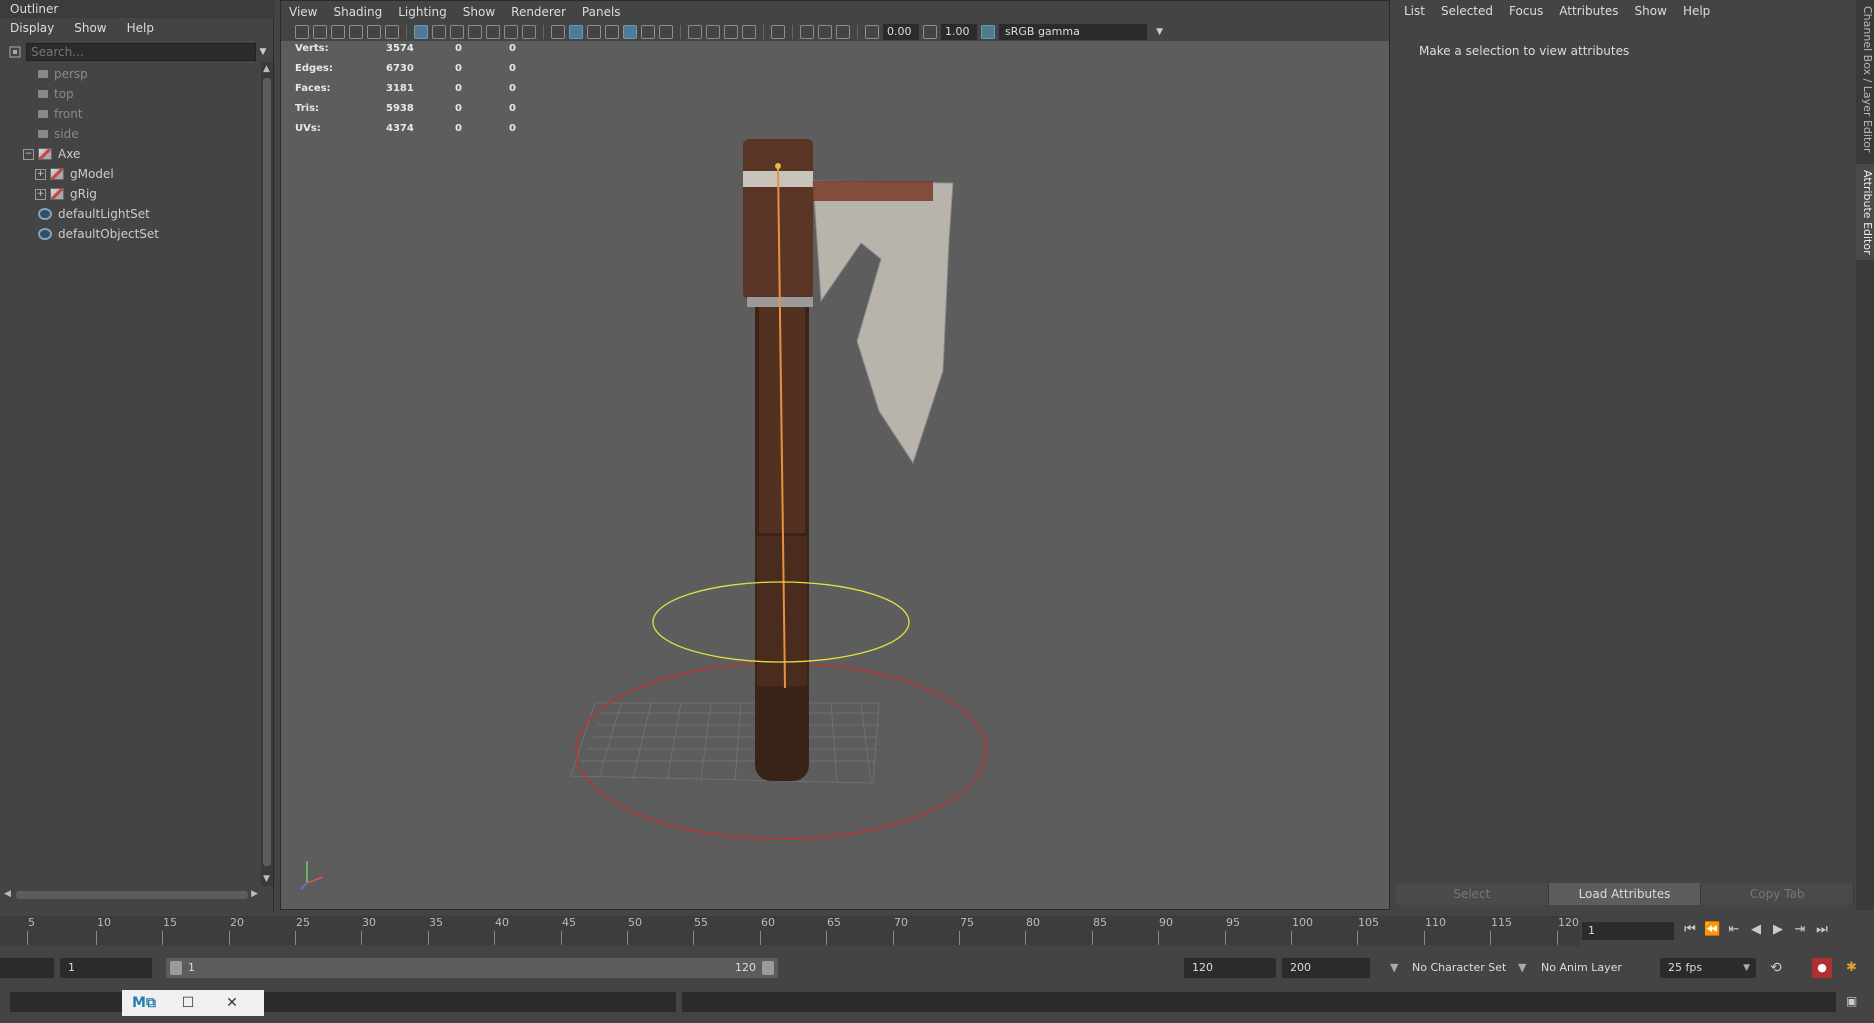  I want to click on mel-command-input, so click(343, 1002).